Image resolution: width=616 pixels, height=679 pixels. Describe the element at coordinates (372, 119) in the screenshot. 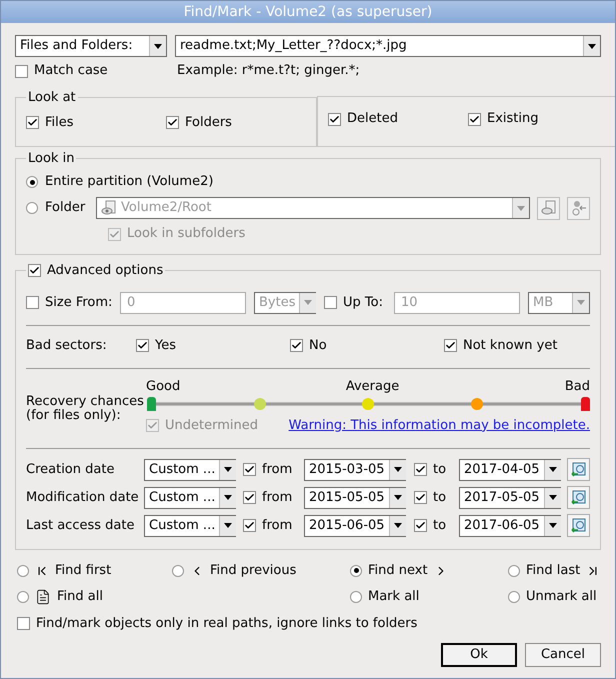

I see `checkbox-label: Deleted` at that location.